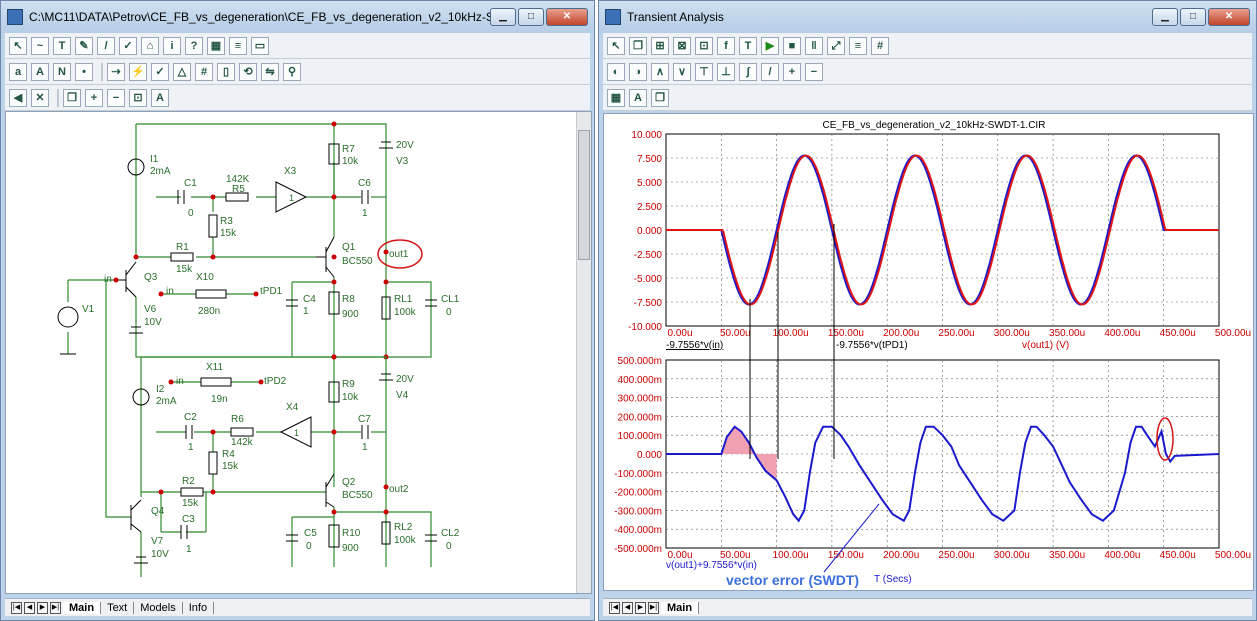 Image resolution: width=1257 pixels, height=621 pixels. What do you see at coordinates (188, 481) in the screenshot?
I see `label-R2: R2` at bounding box center [188, 481].